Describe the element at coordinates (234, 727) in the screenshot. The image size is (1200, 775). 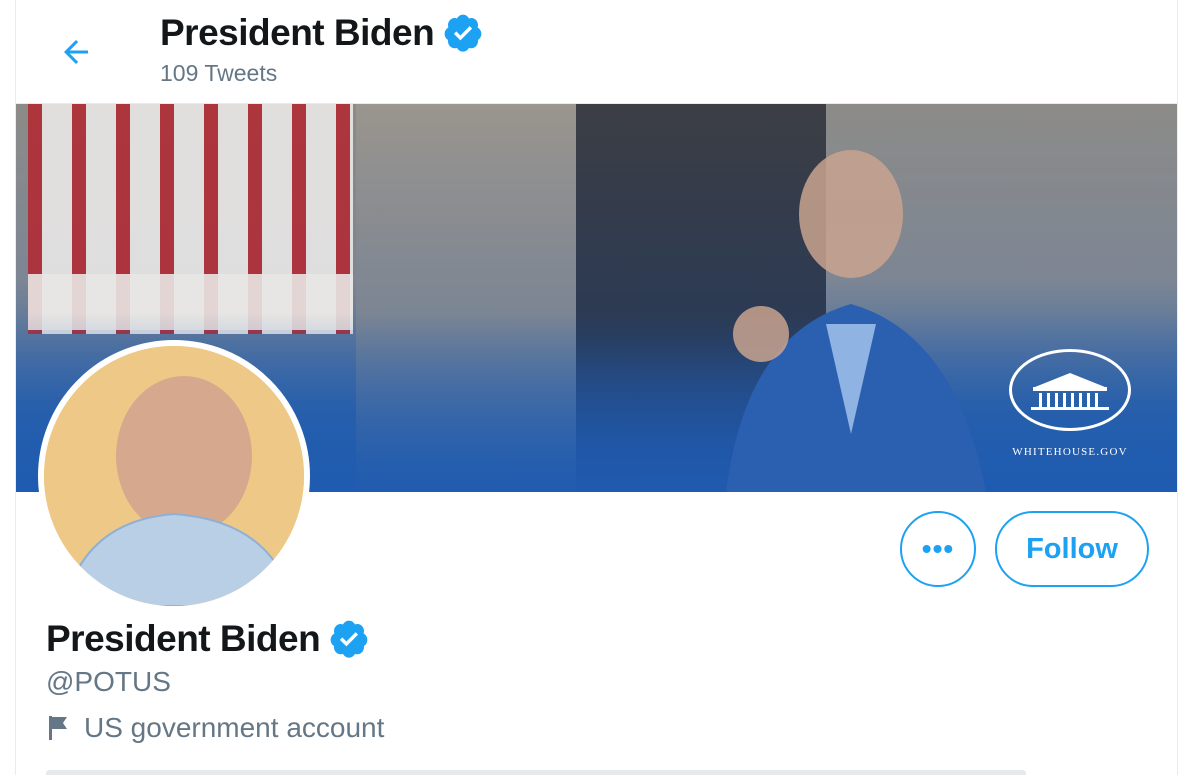
I see `account-label: US government account` at that location.